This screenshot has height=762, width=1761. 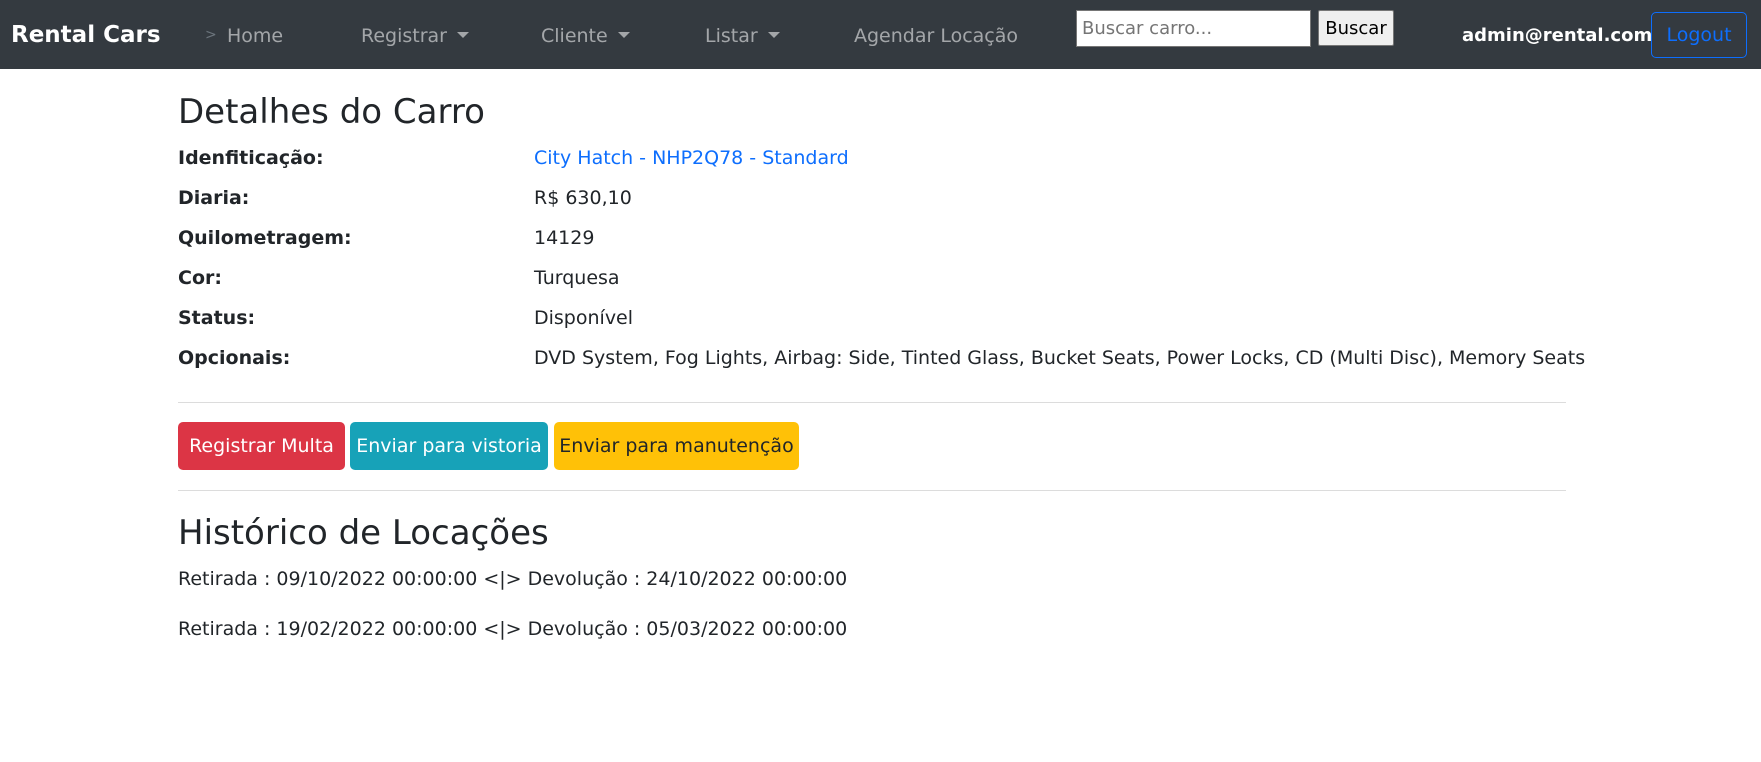 What do you see at coordinates (1356, 28) in the screenshot?
I see `search-button: Buscar` at bounding box center [1356, 28].